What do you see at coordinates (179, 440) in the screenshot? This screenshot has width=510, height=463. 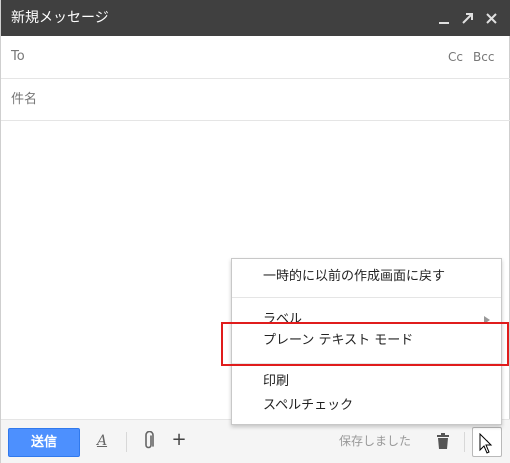 I see `more-insert-button: +` at bounding box center [179, 440].